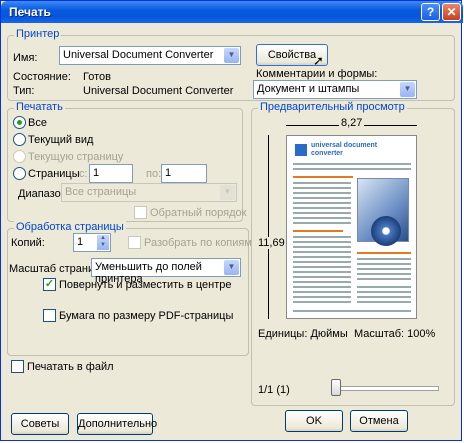  What do you see at coordinates (49, 315) in the screenshot?
I see `pdf-size-checkbox` at bounding box center [49, 315].